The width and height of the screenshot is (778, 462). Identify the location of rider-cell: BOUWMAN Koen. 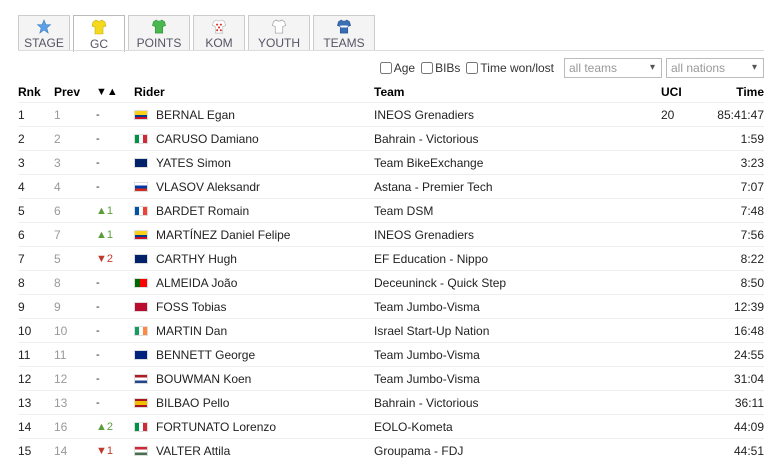
(254, 379).